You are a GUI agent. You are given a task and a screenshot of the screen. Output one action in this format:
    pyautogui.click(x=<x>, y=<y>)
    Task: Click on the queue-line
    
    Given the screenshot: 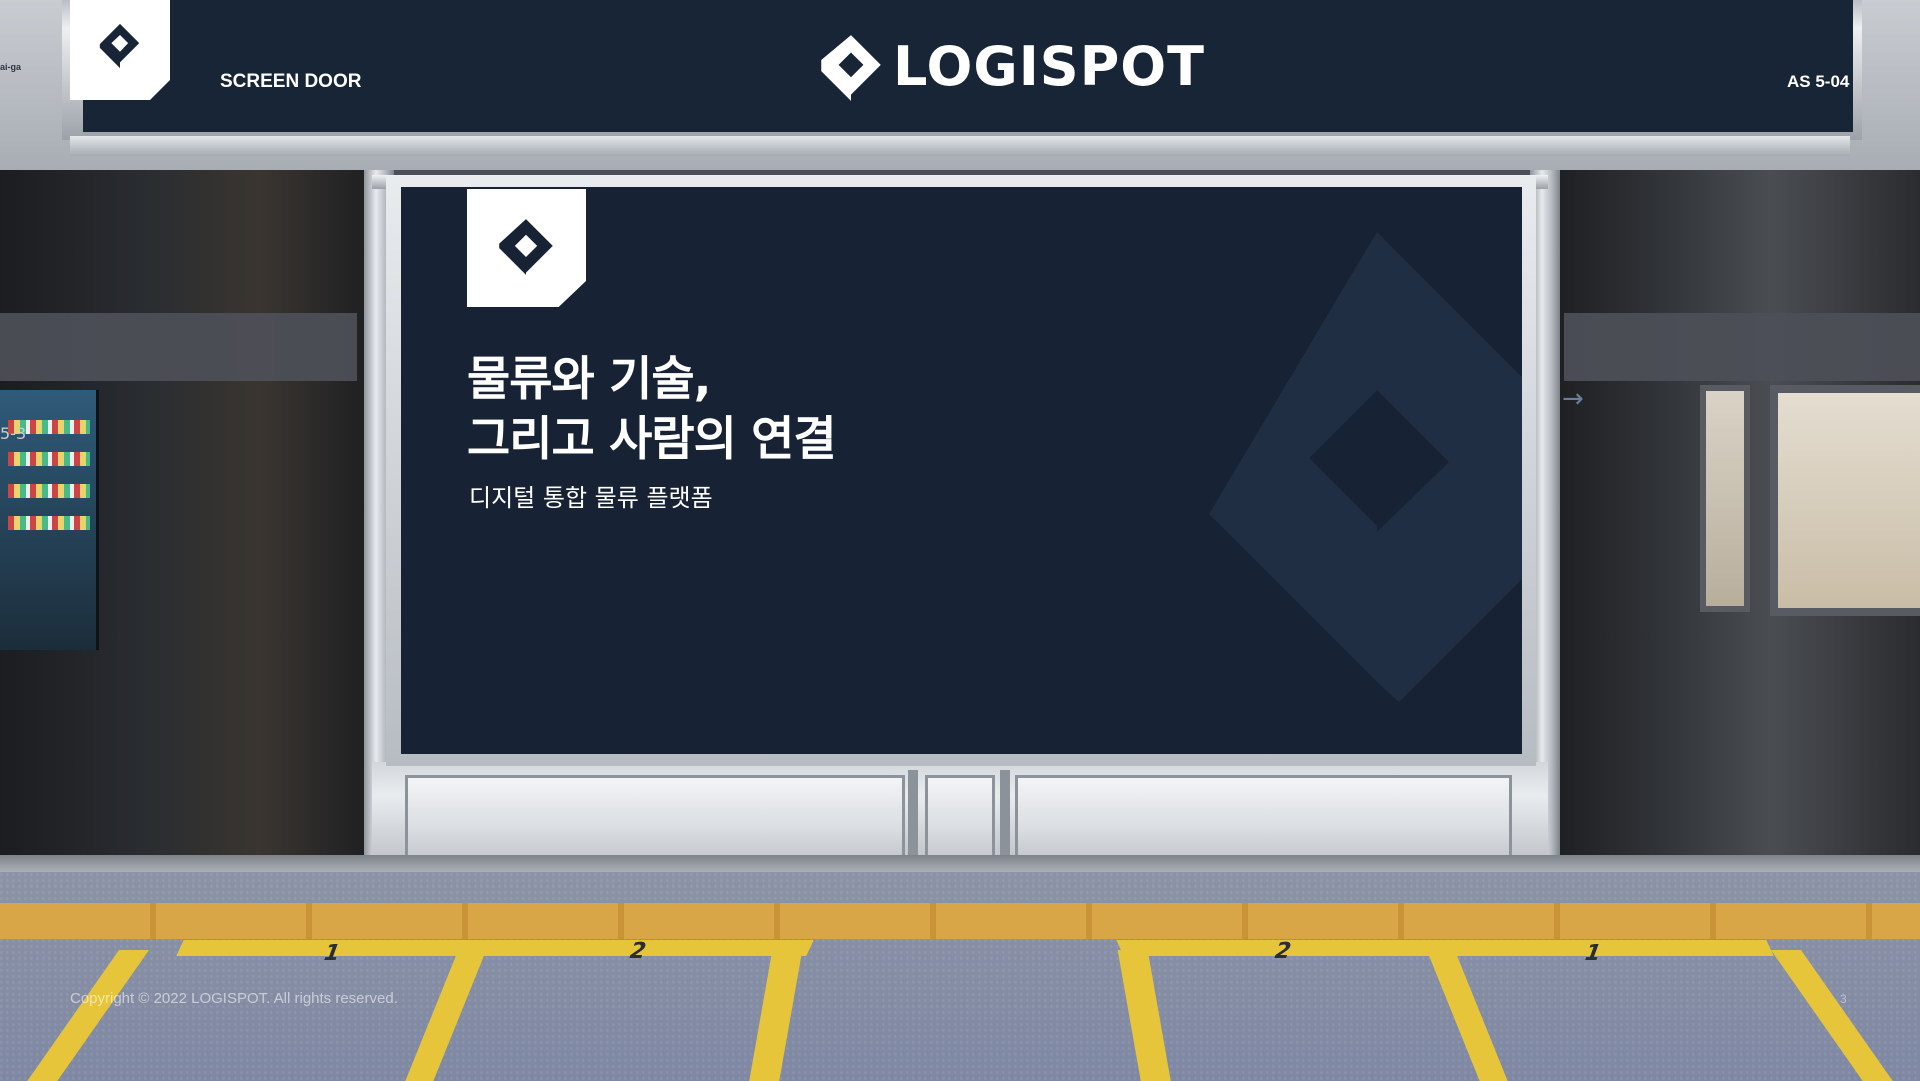 What is the action you would take?
    pyautogui.click(x=495, y=948)
    